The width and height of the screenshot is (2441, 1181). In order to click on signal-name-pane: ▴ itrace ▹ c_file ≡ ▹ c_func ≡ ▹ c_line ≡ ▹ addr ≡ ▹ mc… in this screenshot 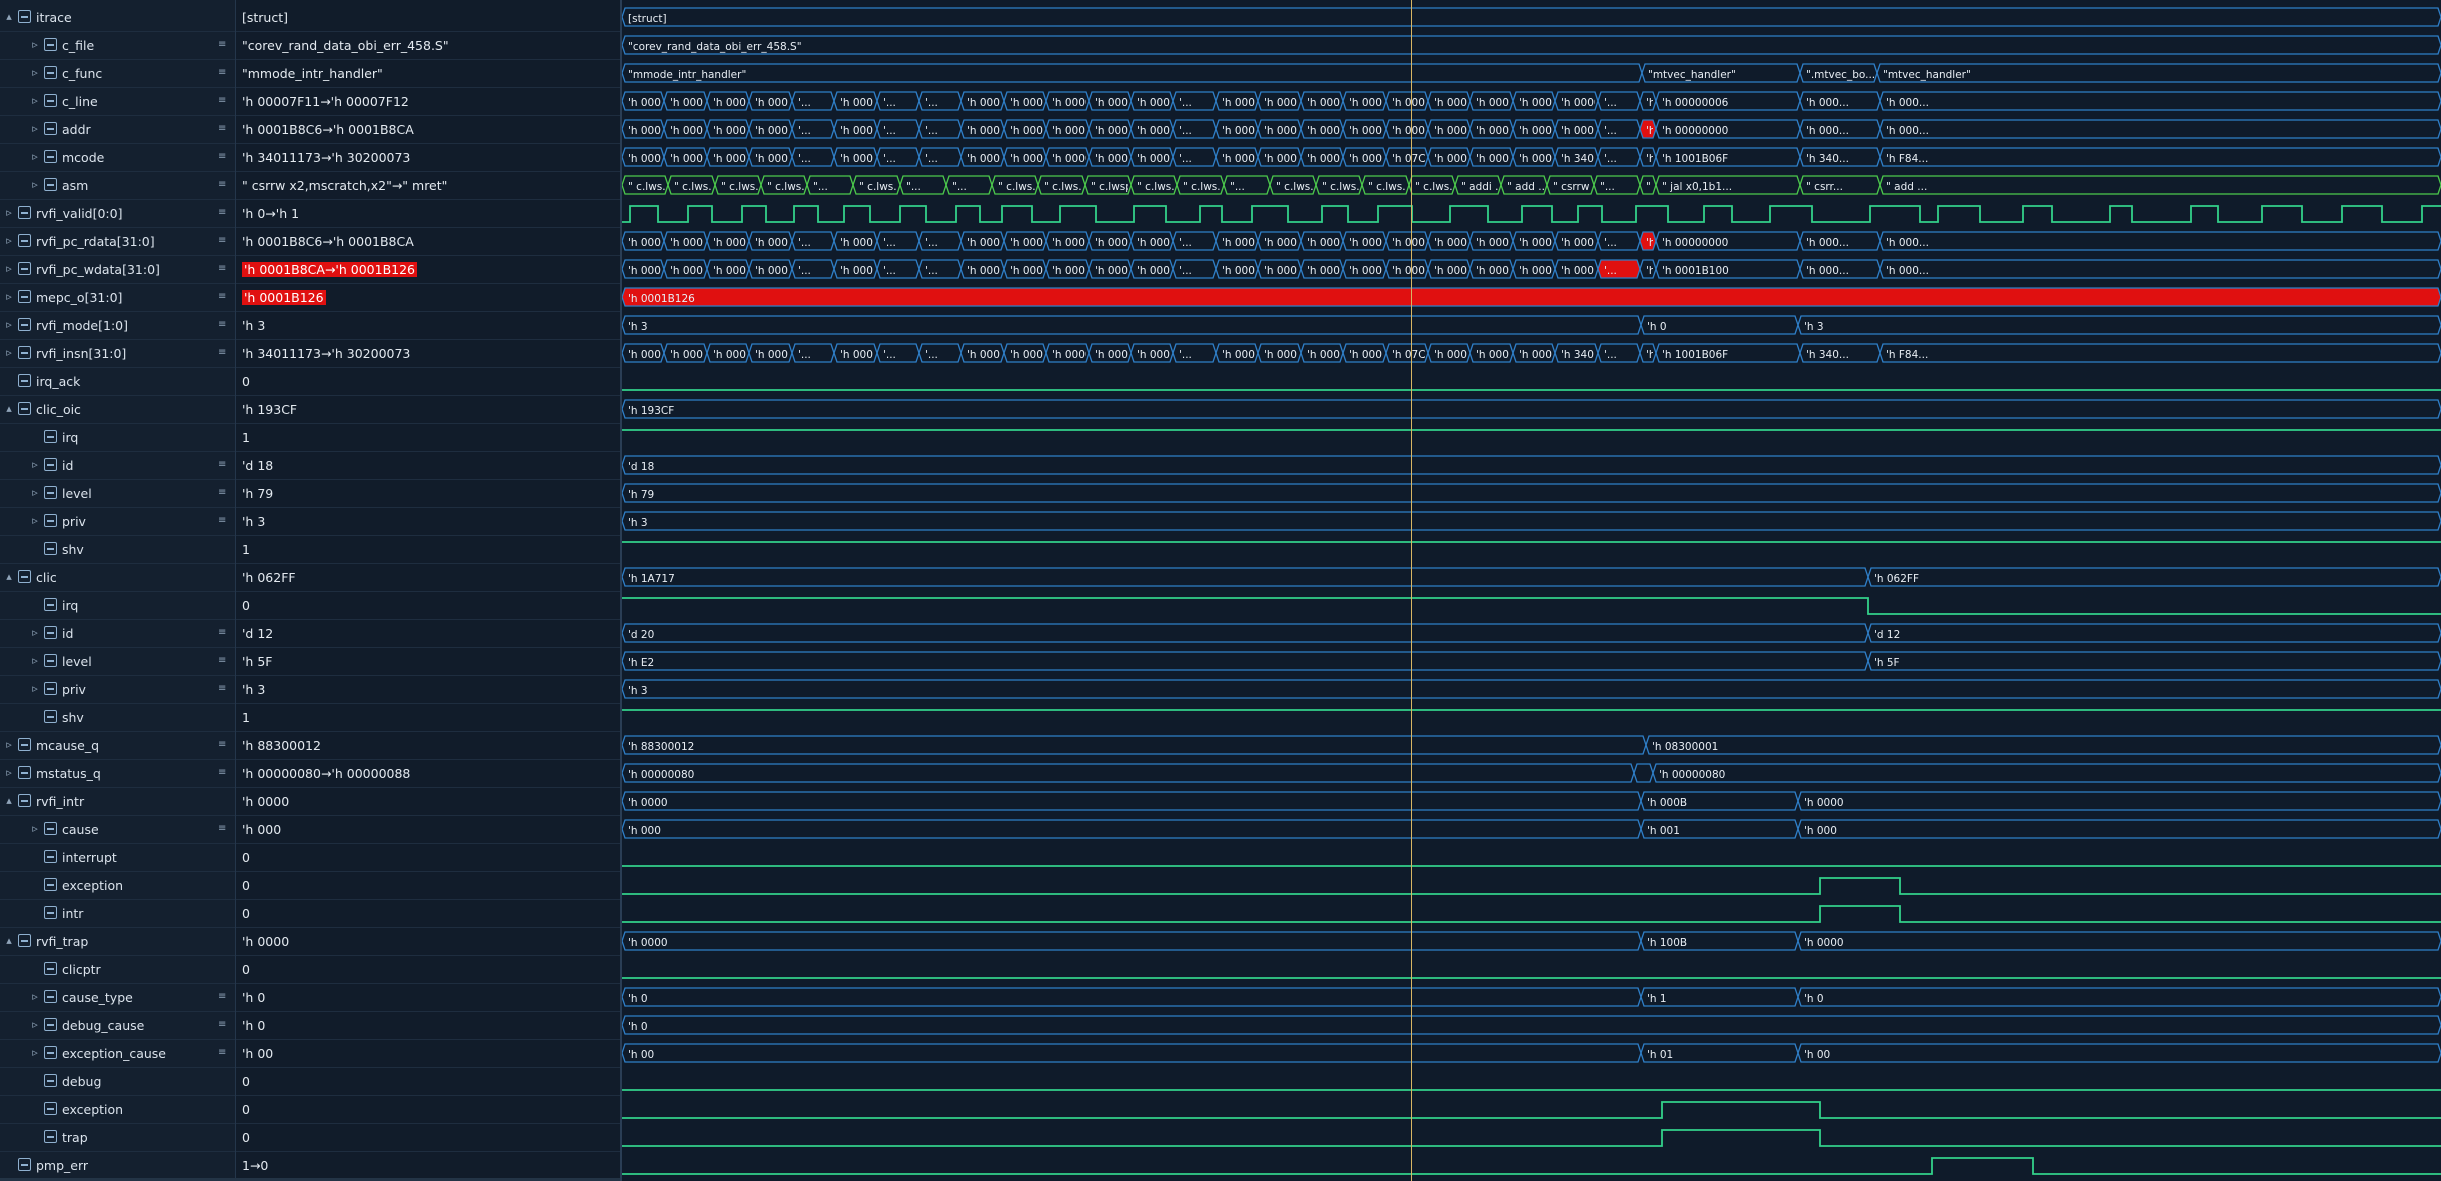, I will do `click(118, 590)`.